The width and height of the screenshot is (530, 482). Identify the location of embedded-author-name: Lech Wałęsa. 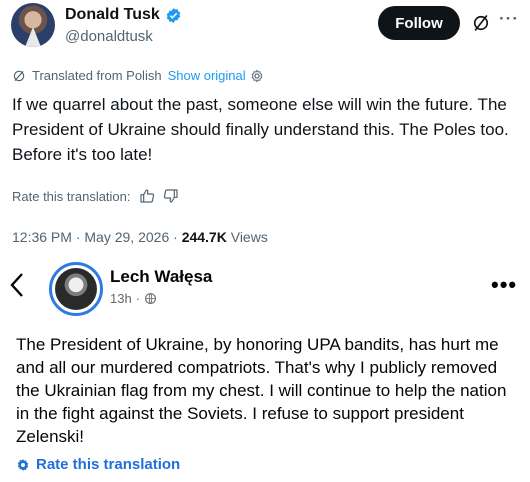
(161, 276).